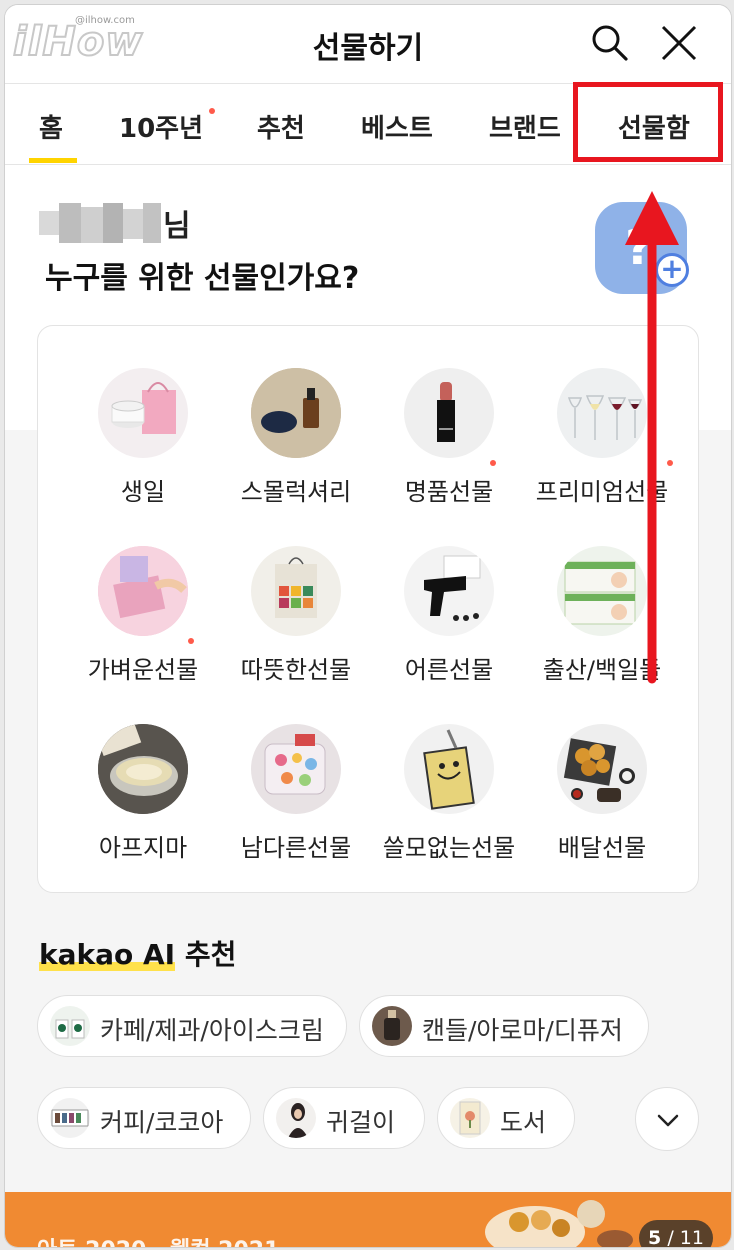 The height and width of the screenshot is (1250, 734). I want to click on annotation-arrow-icon, so click(652, 437).